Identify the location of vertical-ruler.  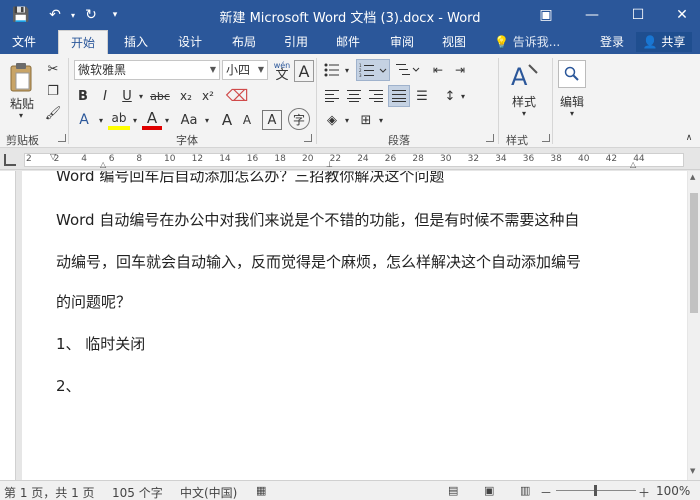
(8, 325).